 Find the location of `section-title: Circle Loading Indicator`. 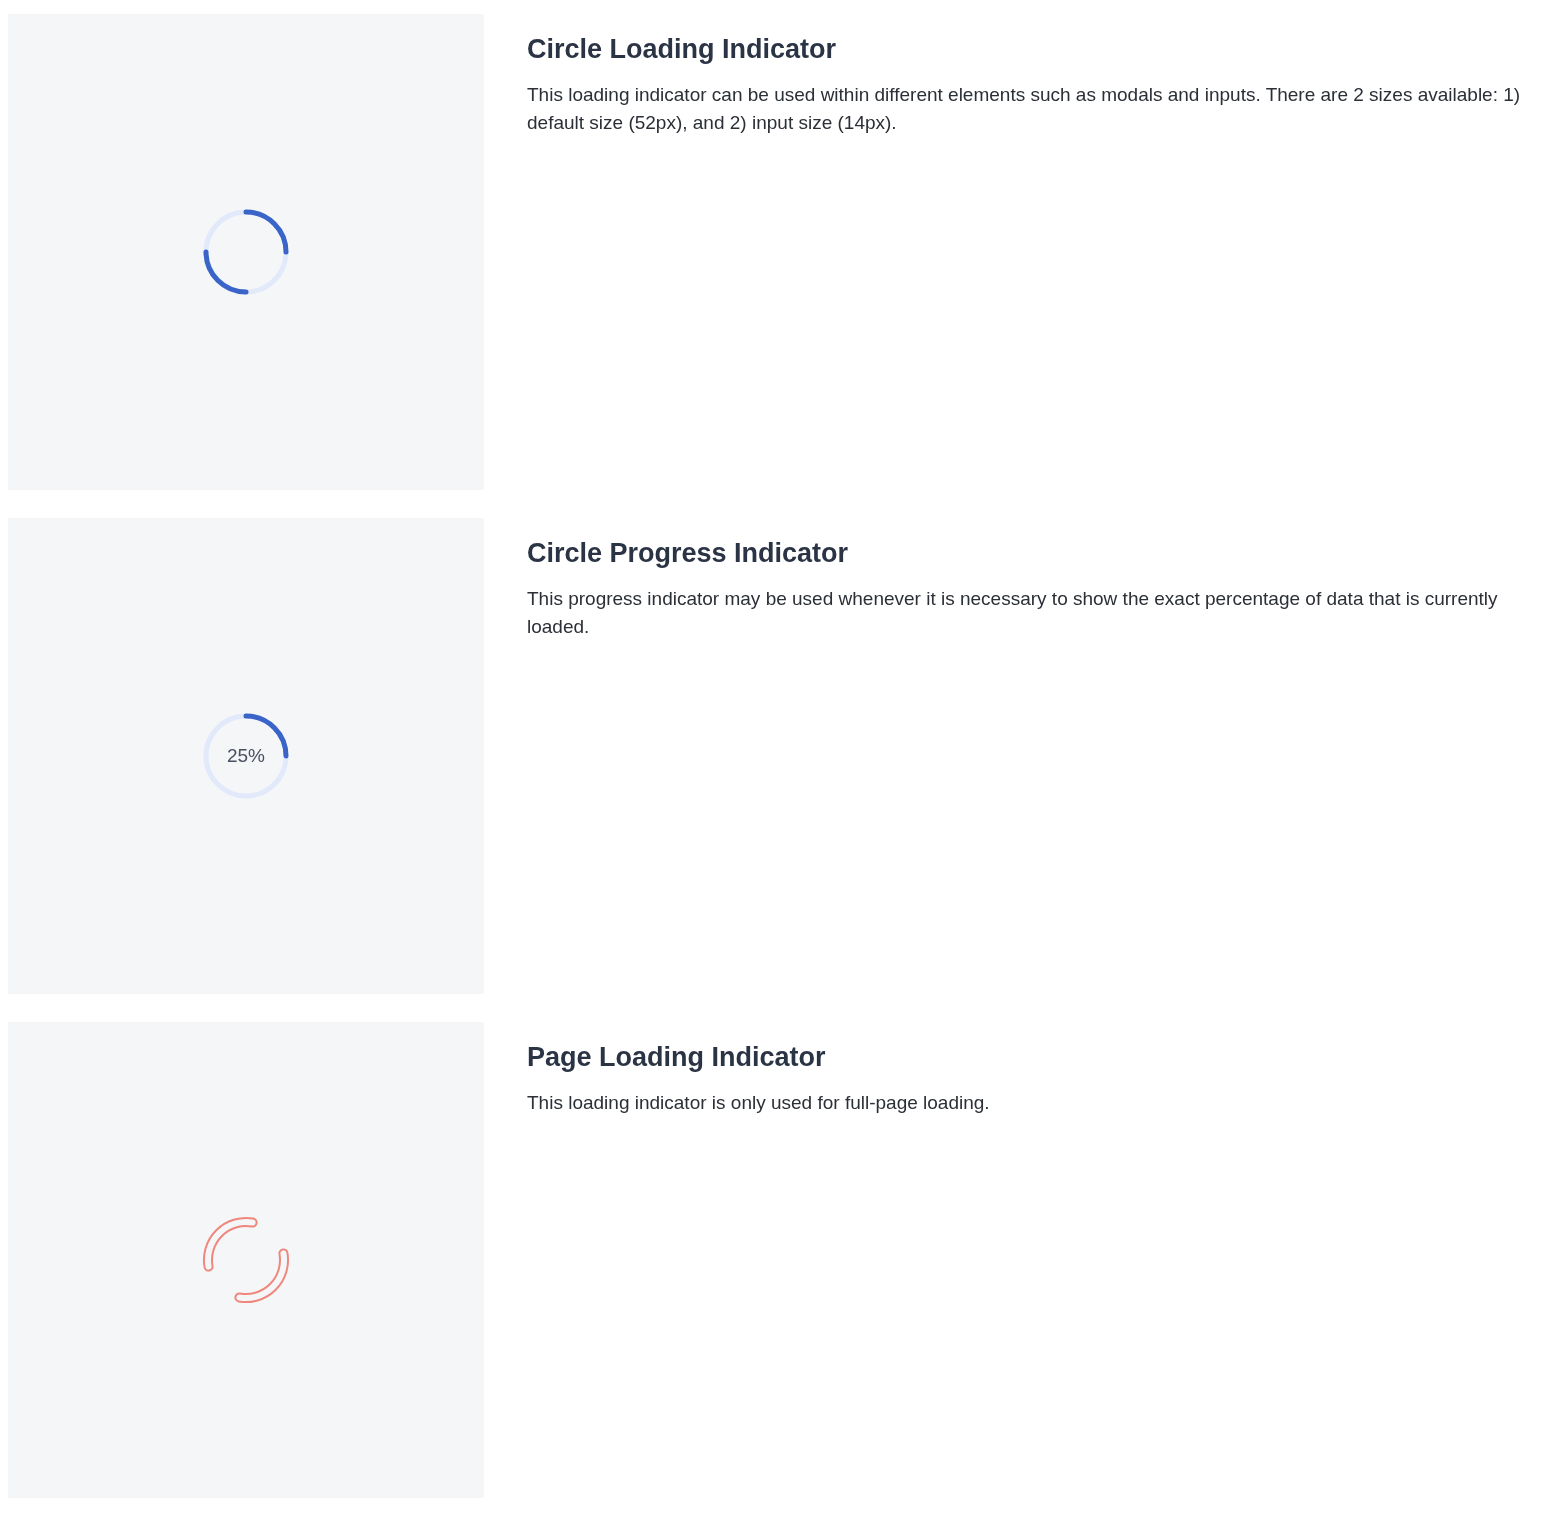

section-title: Circle Loading Indicator is located at coordinates (682, 49).